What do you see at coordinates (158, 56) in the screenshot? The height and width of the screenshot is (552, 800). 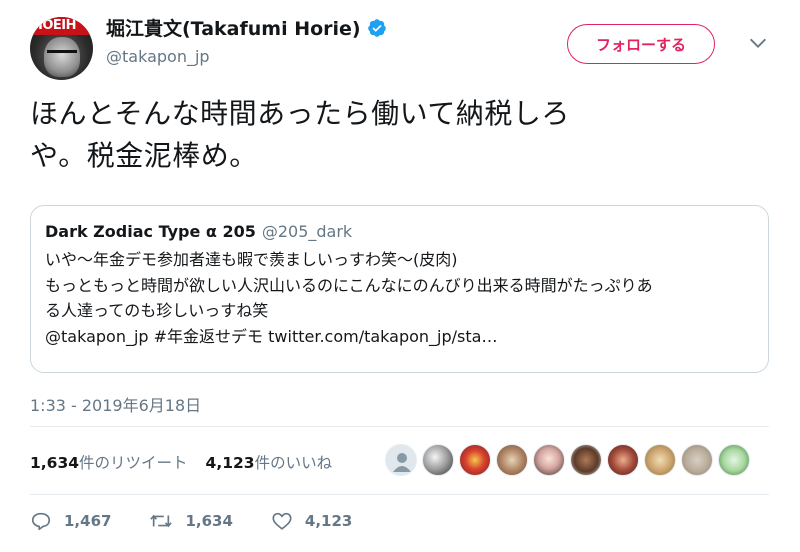 I see `author-handle: @takapon_jp` at bounding box center [158, 56].